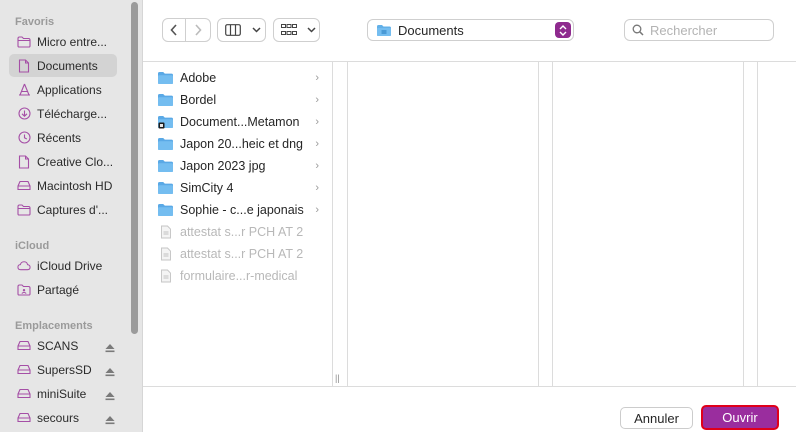 The width and height of the screenshot is (796, 432). Describe the element at coordinates (63, 345) in the screenshot. I see `sidebar-item: SCANS` at that location.